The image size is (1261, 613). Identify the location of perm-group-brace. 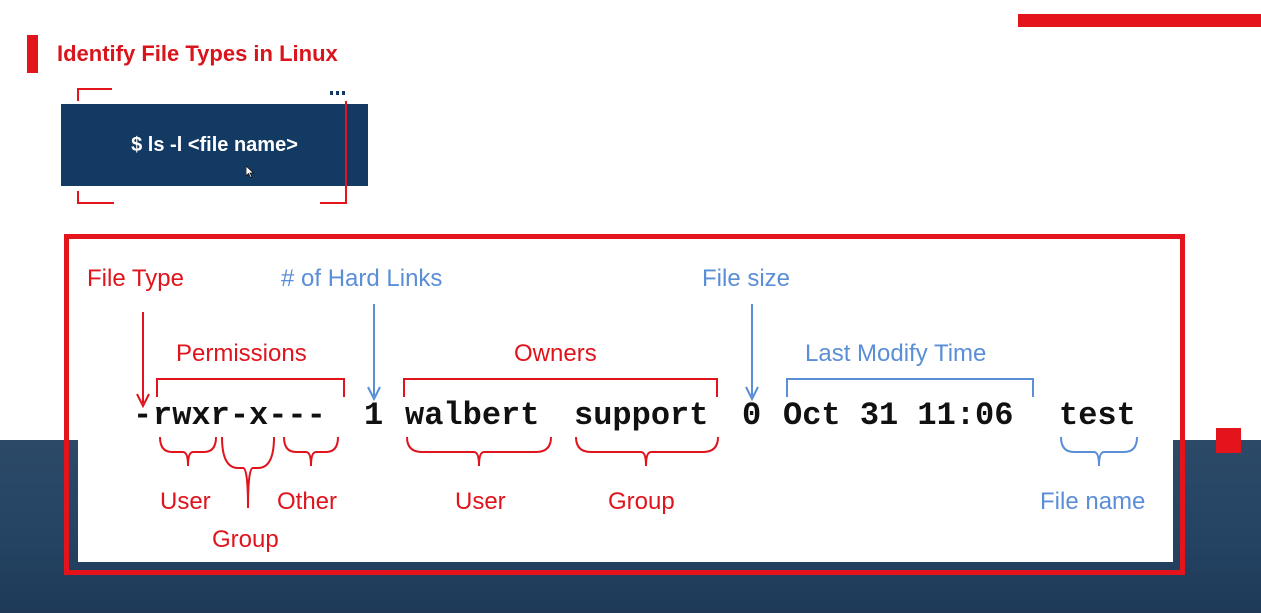
(248, 472).